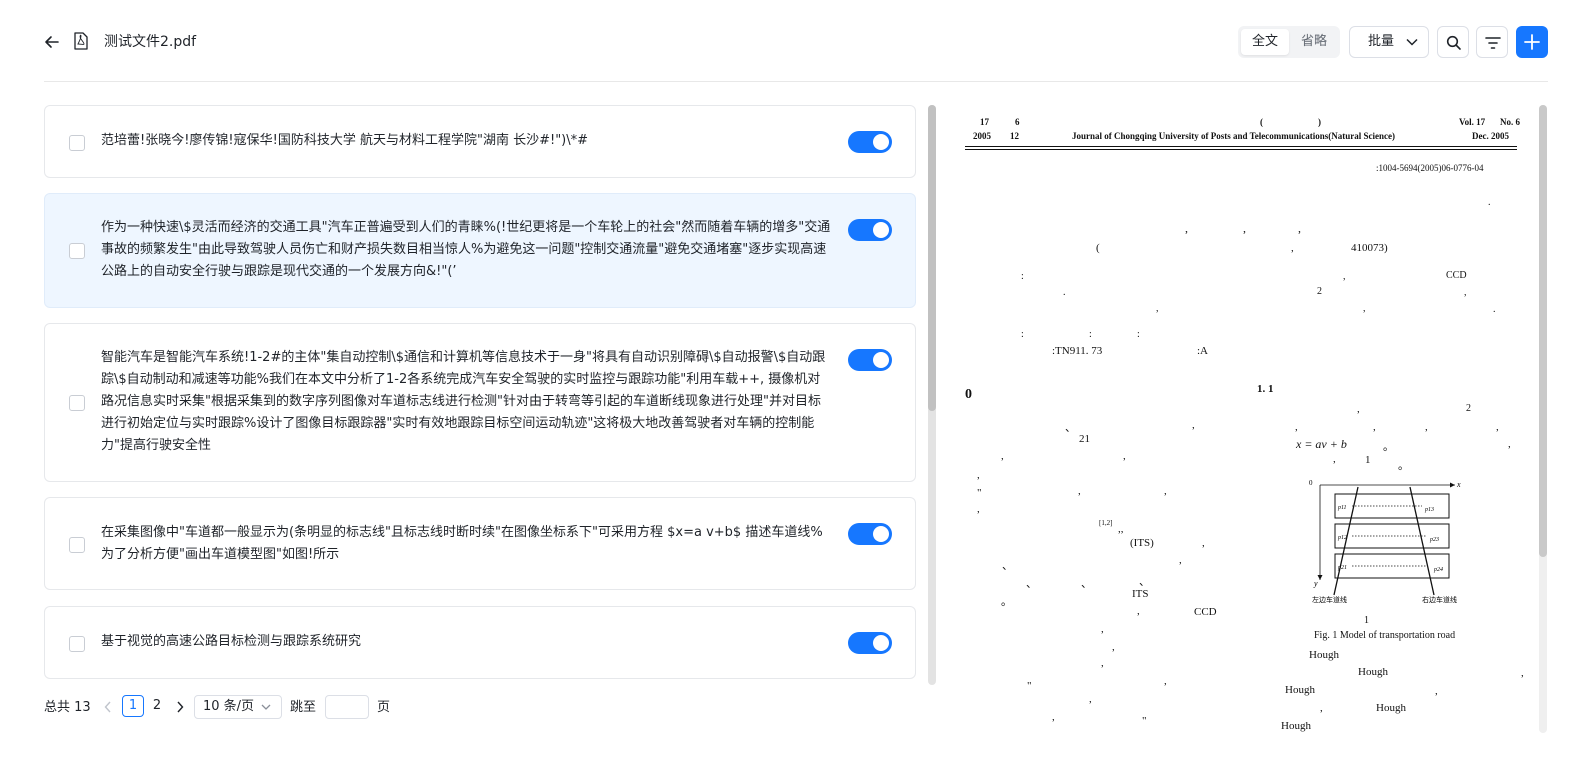 Image resolution: width=1589 pixels, height=771 pixels. I want to click on pdf-text: 410073), so click(1369, 248).